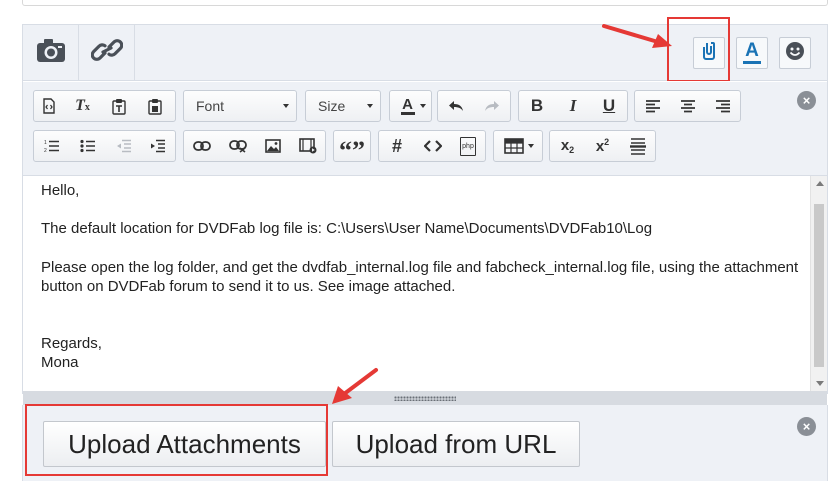 The image size is (831, 481). I want to click on paste-word-button, so click(155, 106).